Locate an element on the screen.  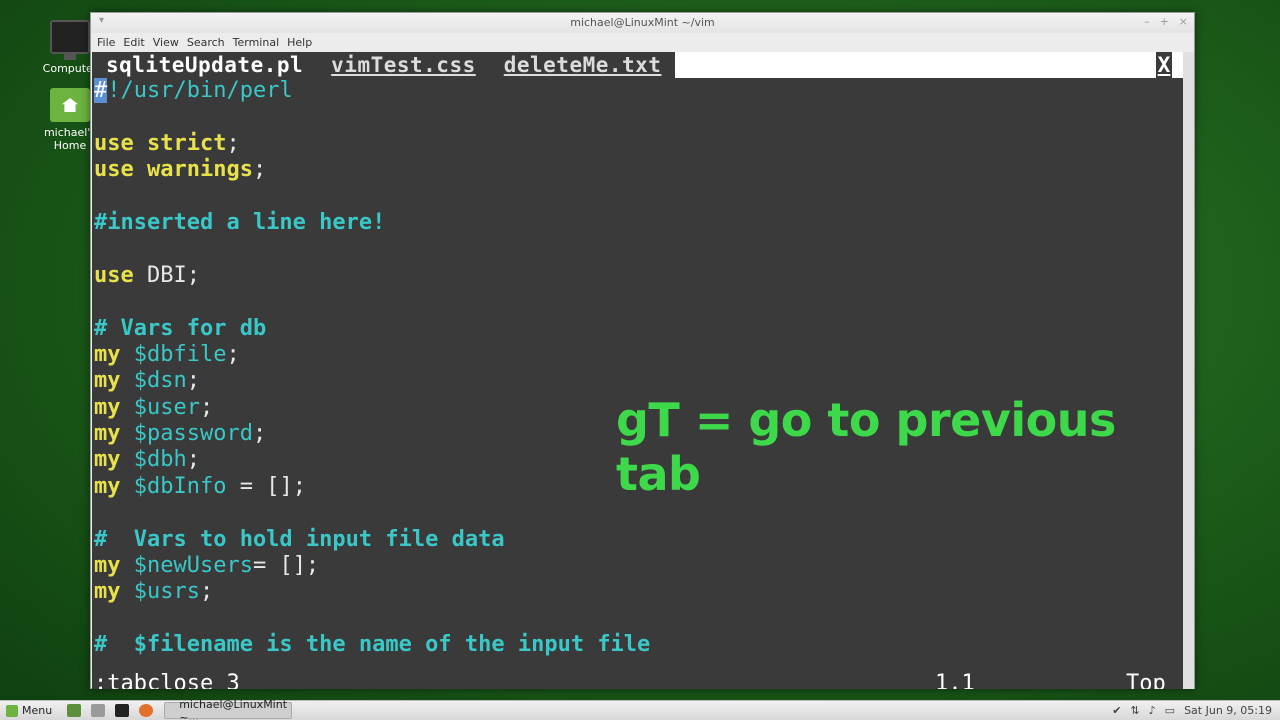
code-token: #inserted a line here! is located at coordinates (240, 222).